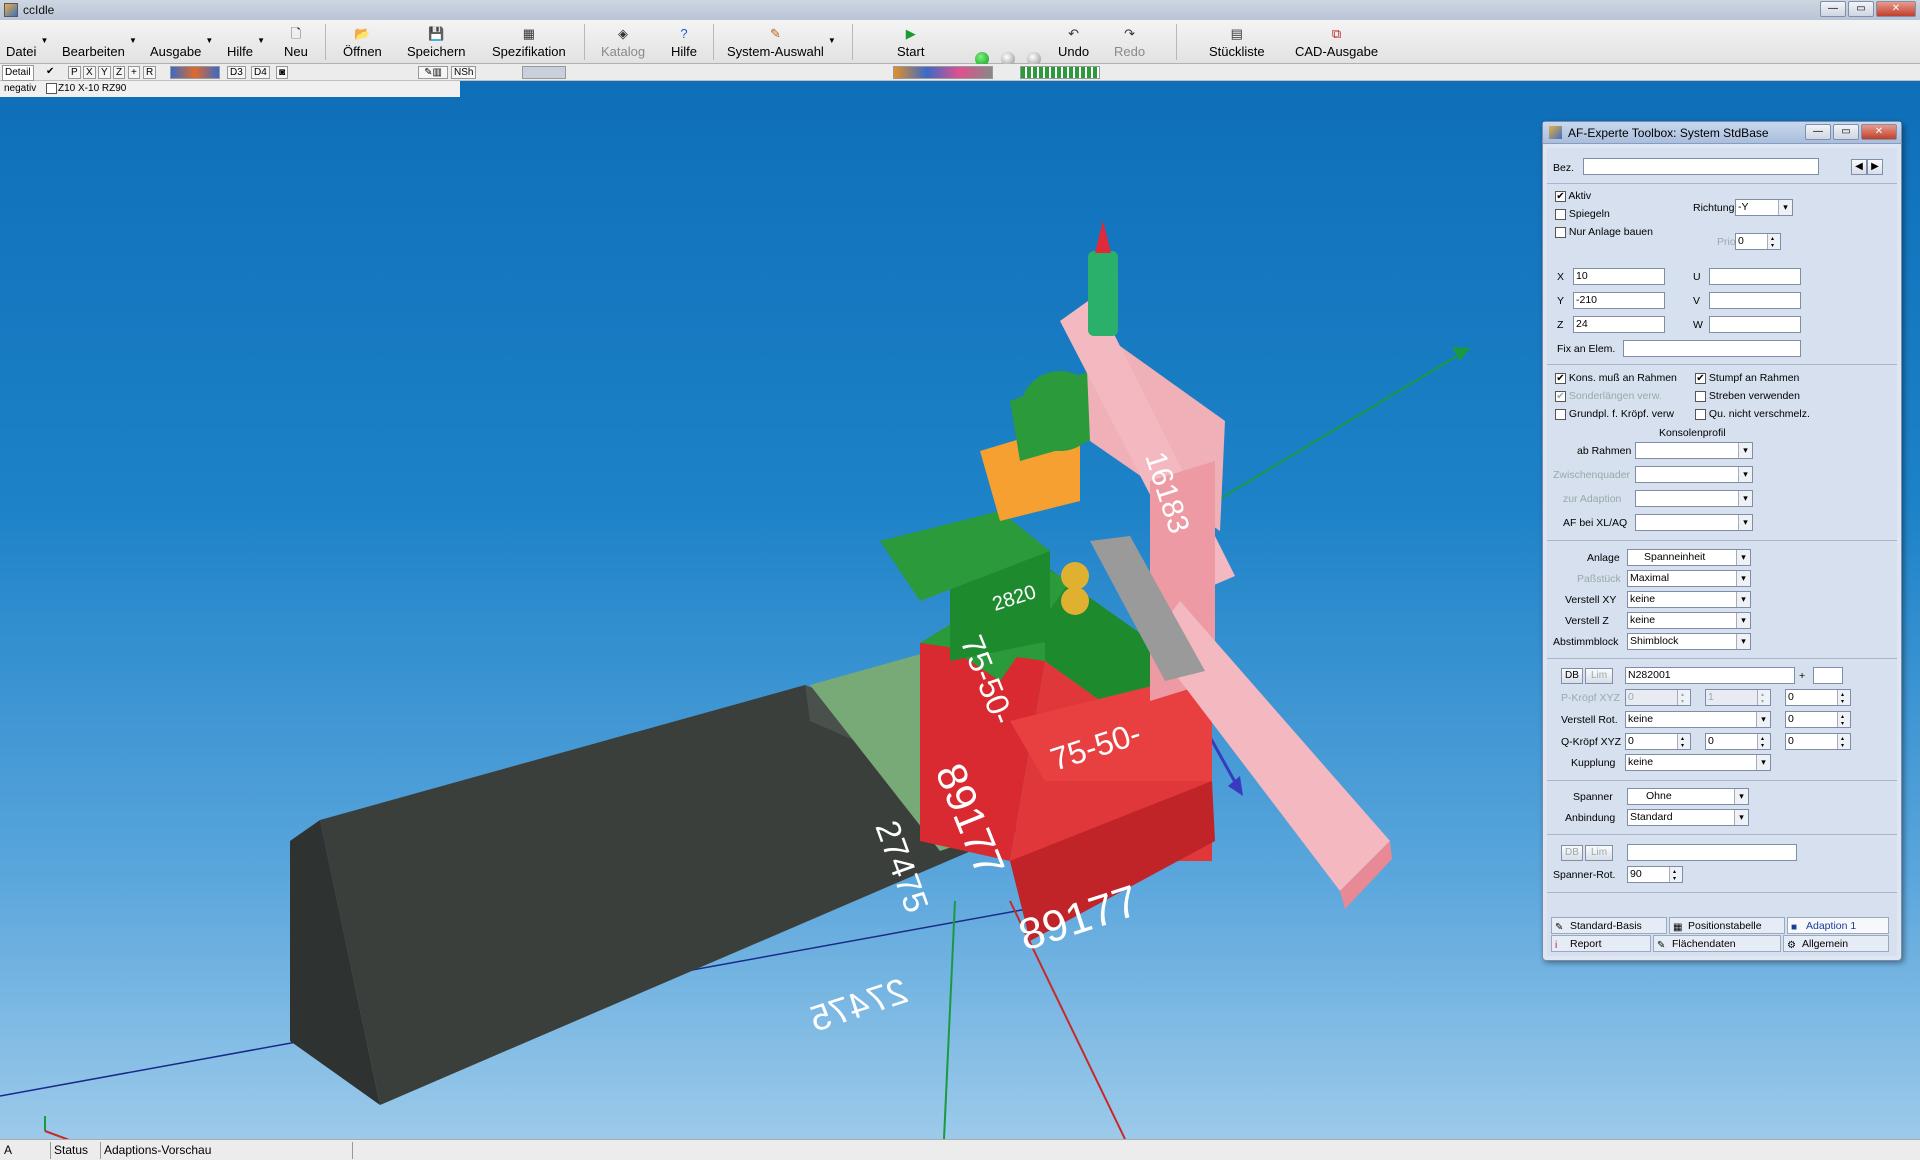  What do you see at coordinates (1752, 414) in the screenshot?
I see `qu-nicht-checkbox: Qu. nicht verschmelz.` at bounding box center [1752, 414].